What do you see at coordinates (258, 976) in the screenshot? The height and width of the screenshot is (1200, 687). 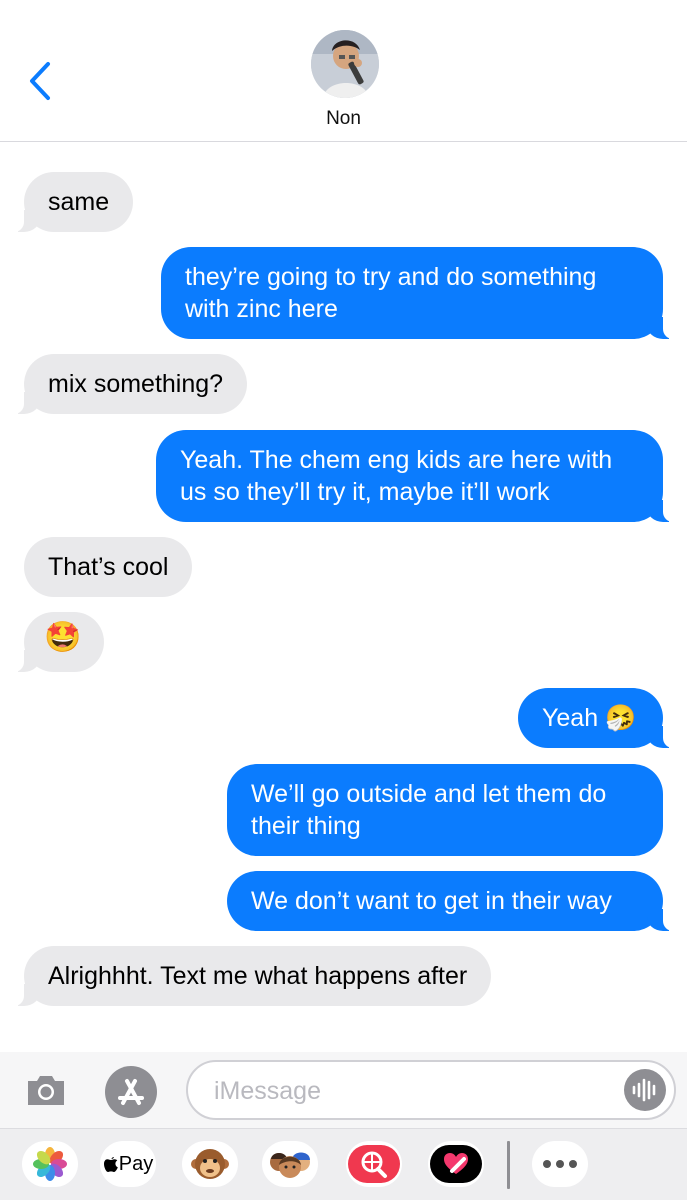 I see `message-text: Alrighhht. Text me what happens after` at bounding box center [258, 976].